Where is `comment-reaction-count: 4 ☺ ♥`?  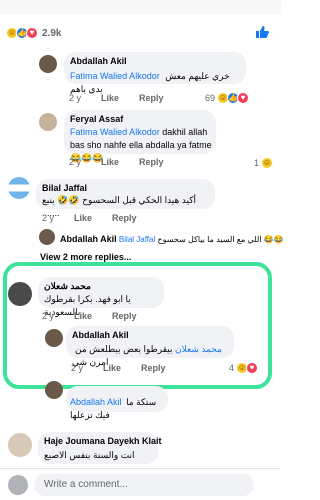
comment-reaction-count: 4 ☺ ♥ is located at coordinates (244, 368).